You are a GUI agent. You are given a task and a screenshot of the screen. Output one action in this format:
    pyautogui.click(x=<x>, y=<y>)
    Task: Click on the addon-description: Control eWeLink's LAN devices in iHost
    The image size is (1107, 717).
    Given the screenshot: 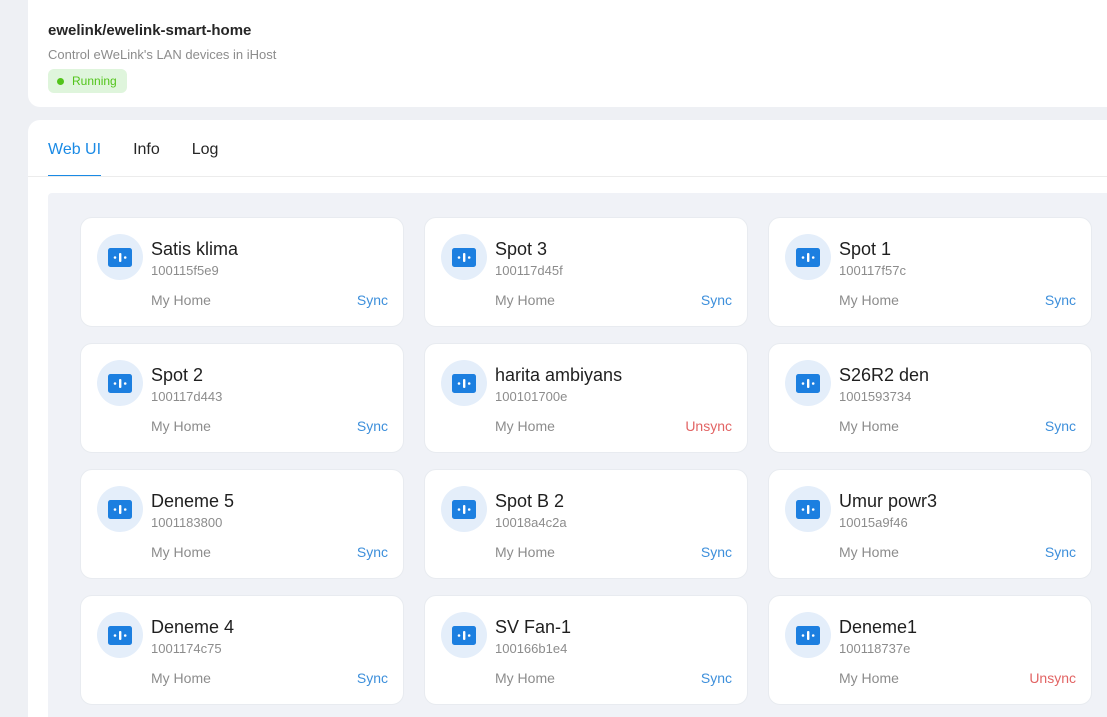 What is the action you would take?
    pyautogui.click(x=162, y=54)
    